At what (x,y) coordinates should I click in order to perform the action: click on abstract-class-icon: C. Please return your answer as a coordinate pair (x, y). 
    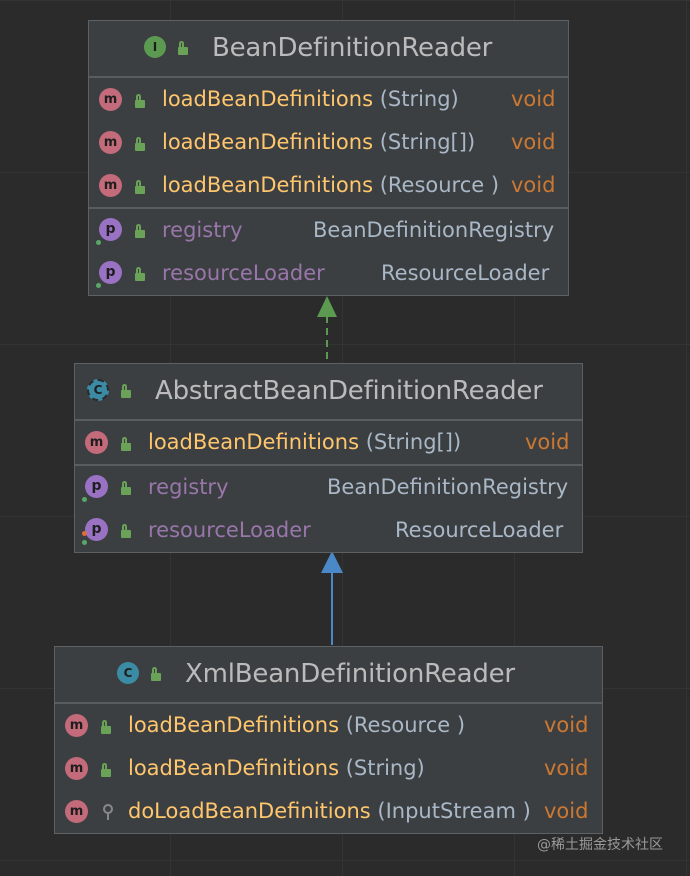
    Looking at the image, I should click on (98, 390).